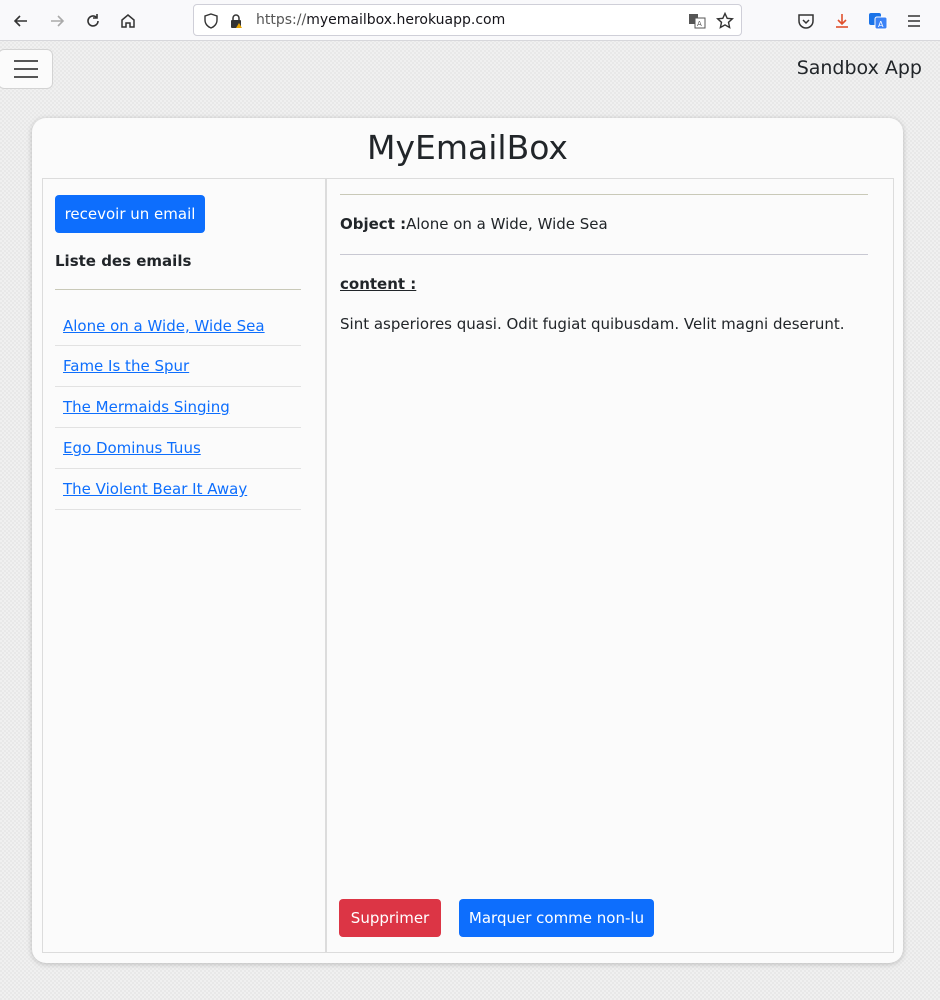 The image size is (940, 1000). I want to click on object-value: Alone on a Wide, Wide Sea, so click(507, 224).